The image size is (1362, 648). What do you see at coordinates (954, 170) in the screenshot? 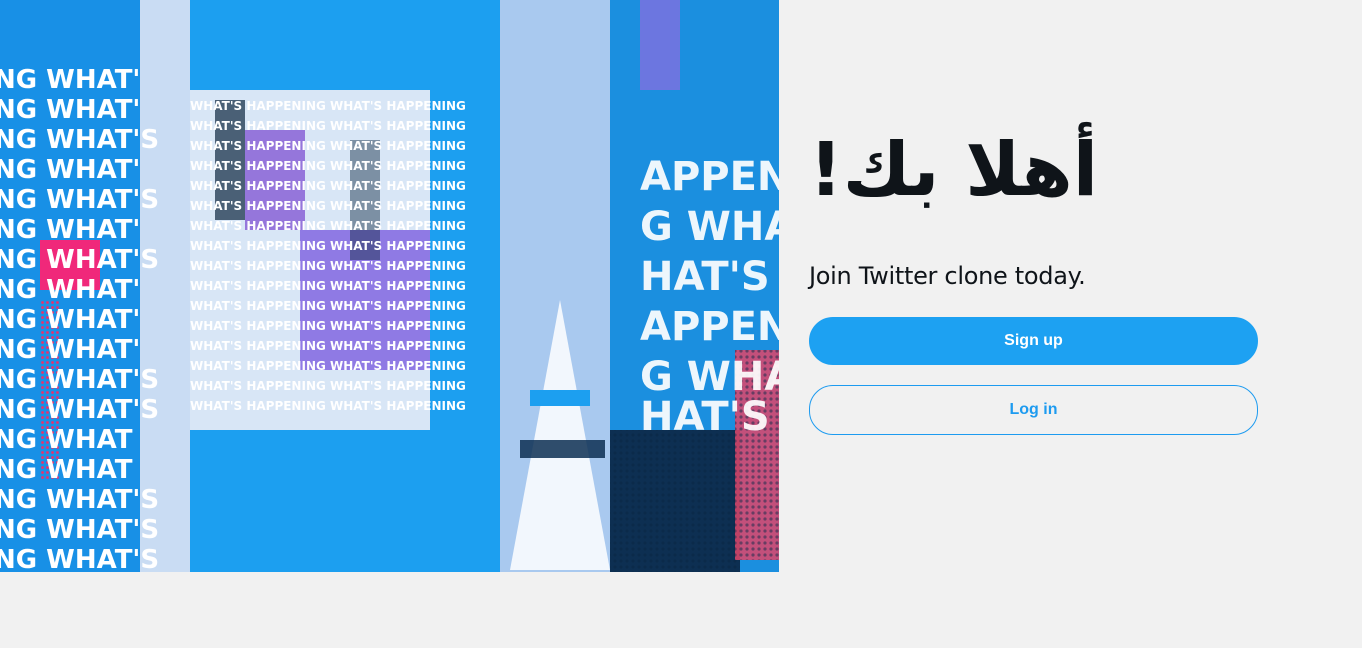
I see `welcome-heading: أهلا بك!` at bounding box center [954, 170].